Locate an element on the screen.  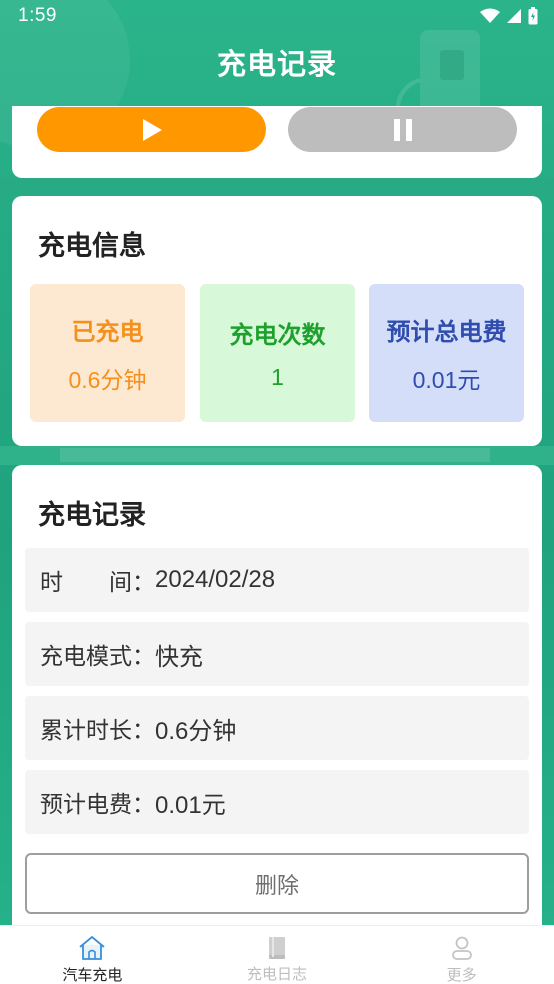
play-button is located at coordinates (151, 129).